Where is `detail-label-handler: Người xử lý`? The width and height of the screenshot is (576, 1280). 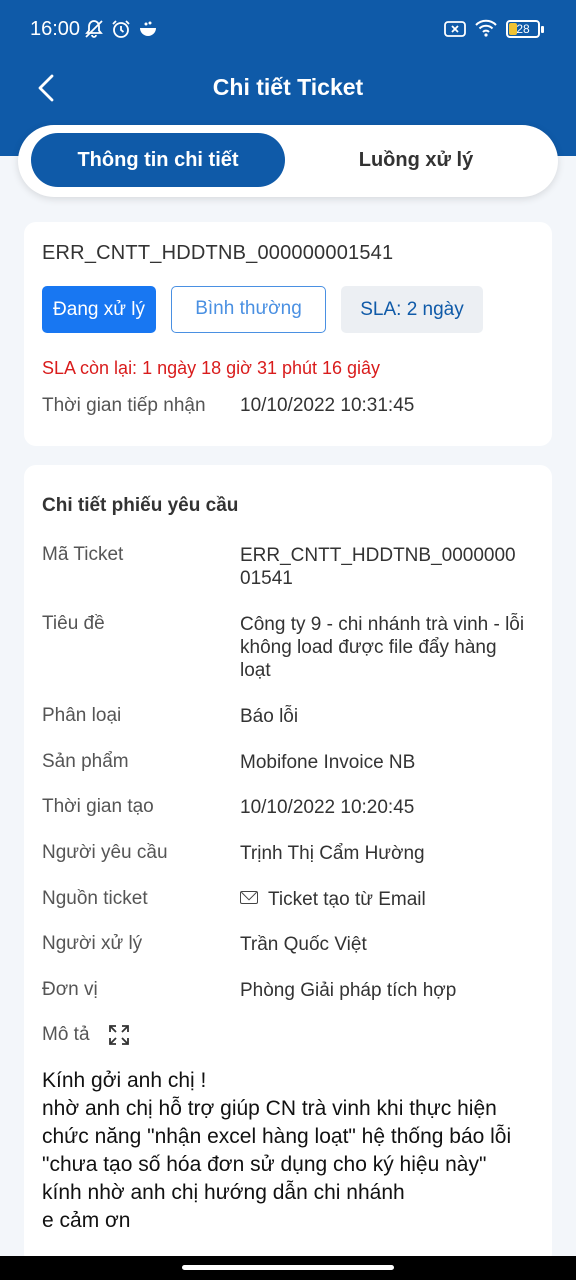
detail-label-handler: Người xử lý is located at coordinates (92, 943).